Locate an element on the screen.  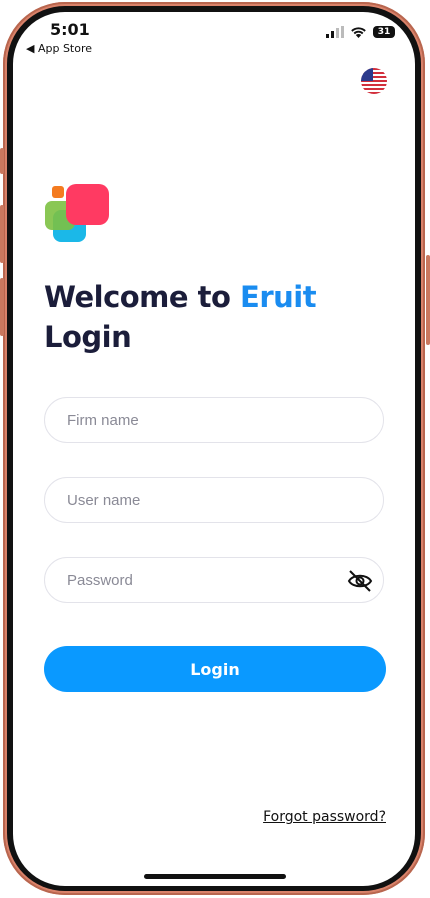
cellular-signal-icon is located at coordinates (335, 32).